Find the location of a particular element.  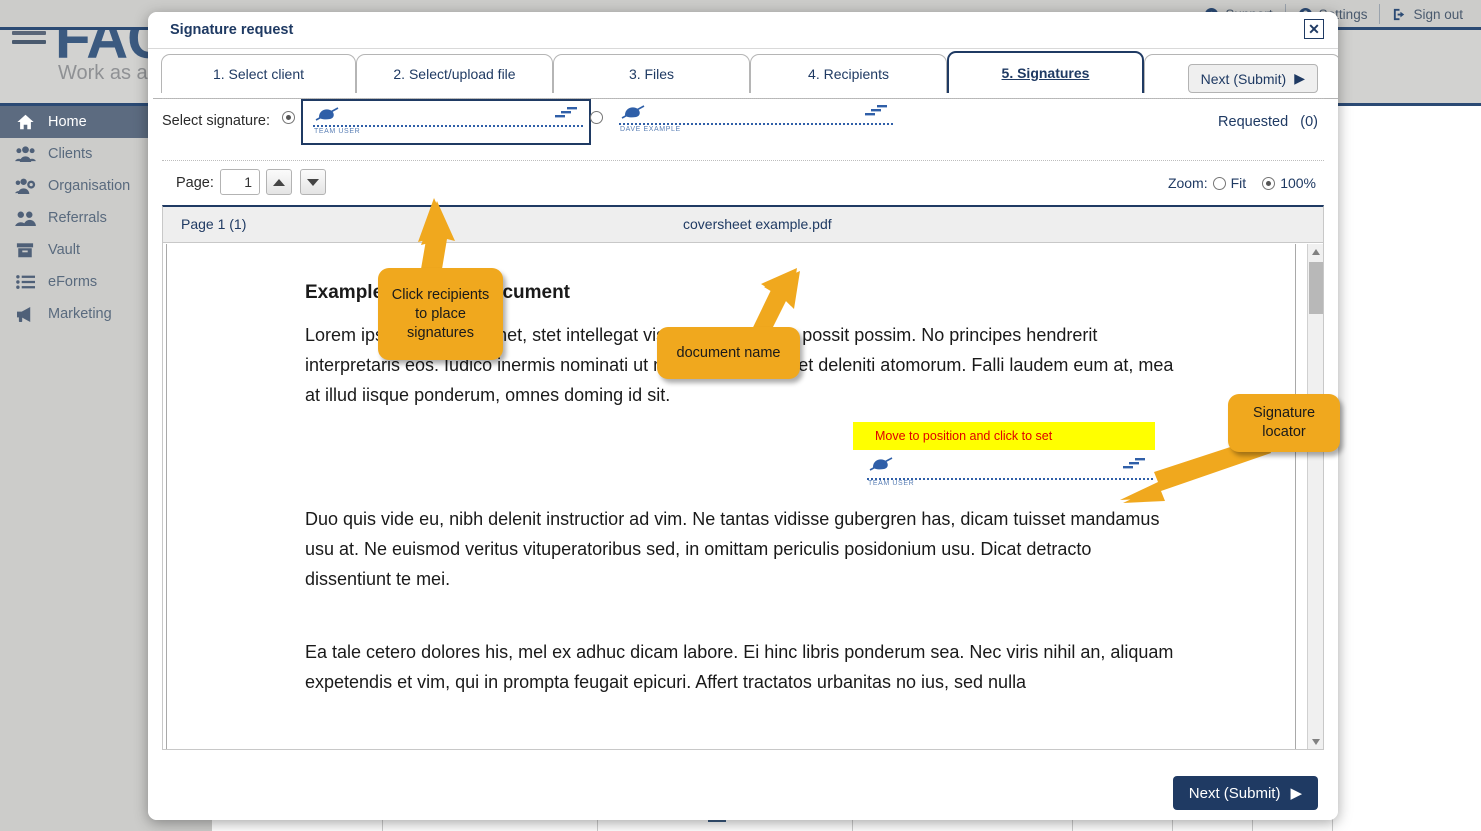

list-icon is located at coordinates (25, 282).